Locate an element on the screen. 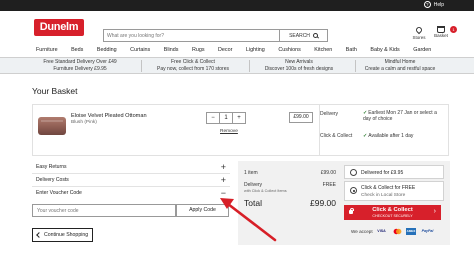 The height and width of the screenshot is (266, 474). delivery-radio is located at coordinates (353, 172).